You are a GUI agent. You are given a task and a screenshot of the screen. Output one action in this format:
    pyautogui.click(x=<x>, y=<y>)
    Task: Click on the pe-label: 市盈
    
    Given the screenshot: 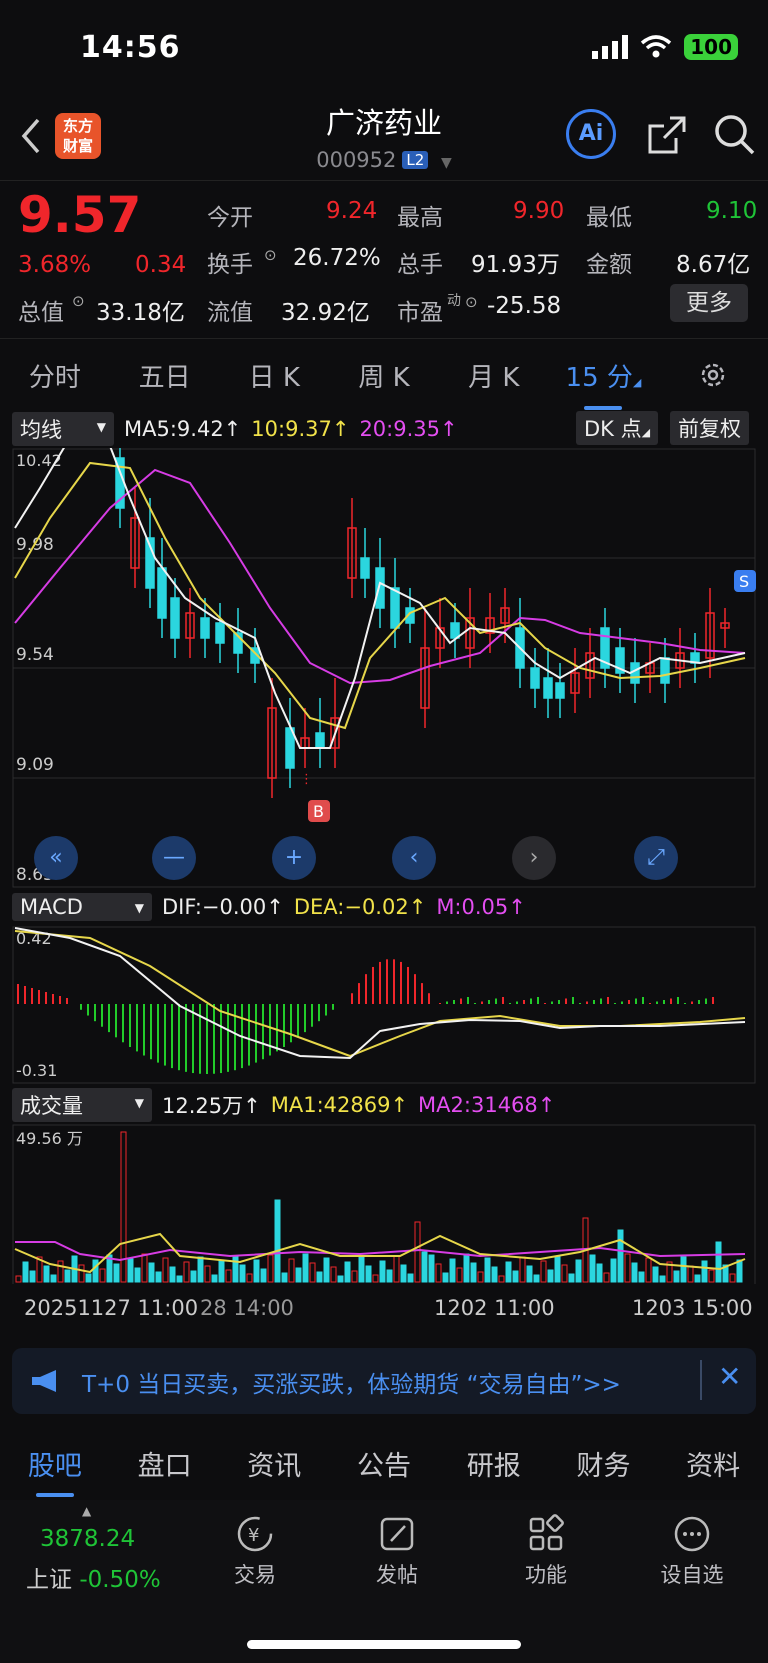 What is the action you would take?
    pyautogui.click(x=420, y=313)
    